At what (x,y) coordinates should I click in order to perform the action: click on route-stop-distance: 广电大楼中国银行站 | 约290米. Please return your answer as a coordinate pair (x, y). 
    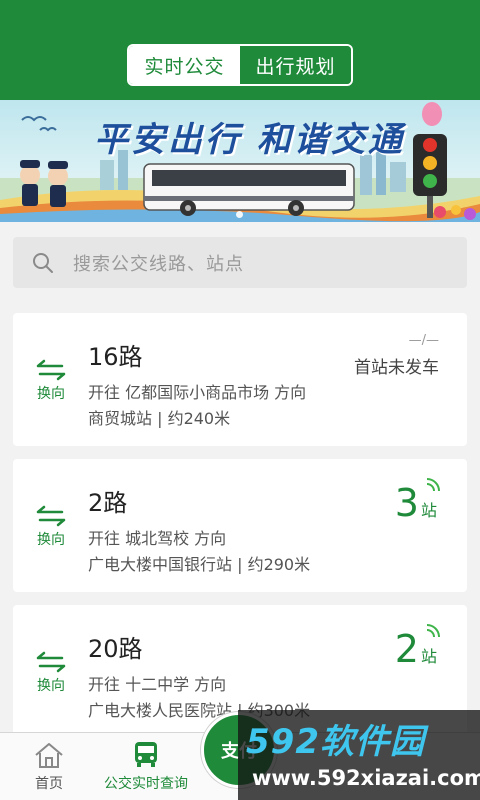
    Looking at the image, I should click on (199, 564).